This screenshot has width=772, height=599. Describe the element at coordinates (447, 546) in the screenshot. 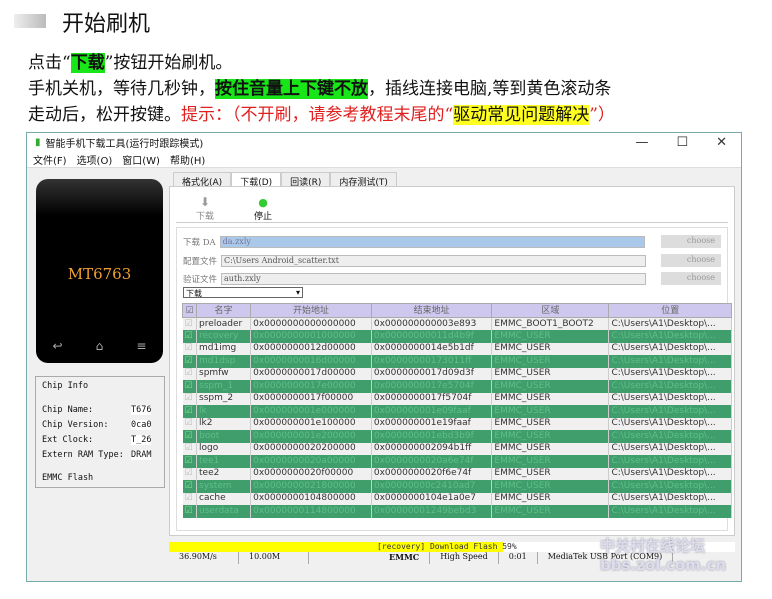

I see `progress-text: [recovery] Download Flash 59%` at that location.